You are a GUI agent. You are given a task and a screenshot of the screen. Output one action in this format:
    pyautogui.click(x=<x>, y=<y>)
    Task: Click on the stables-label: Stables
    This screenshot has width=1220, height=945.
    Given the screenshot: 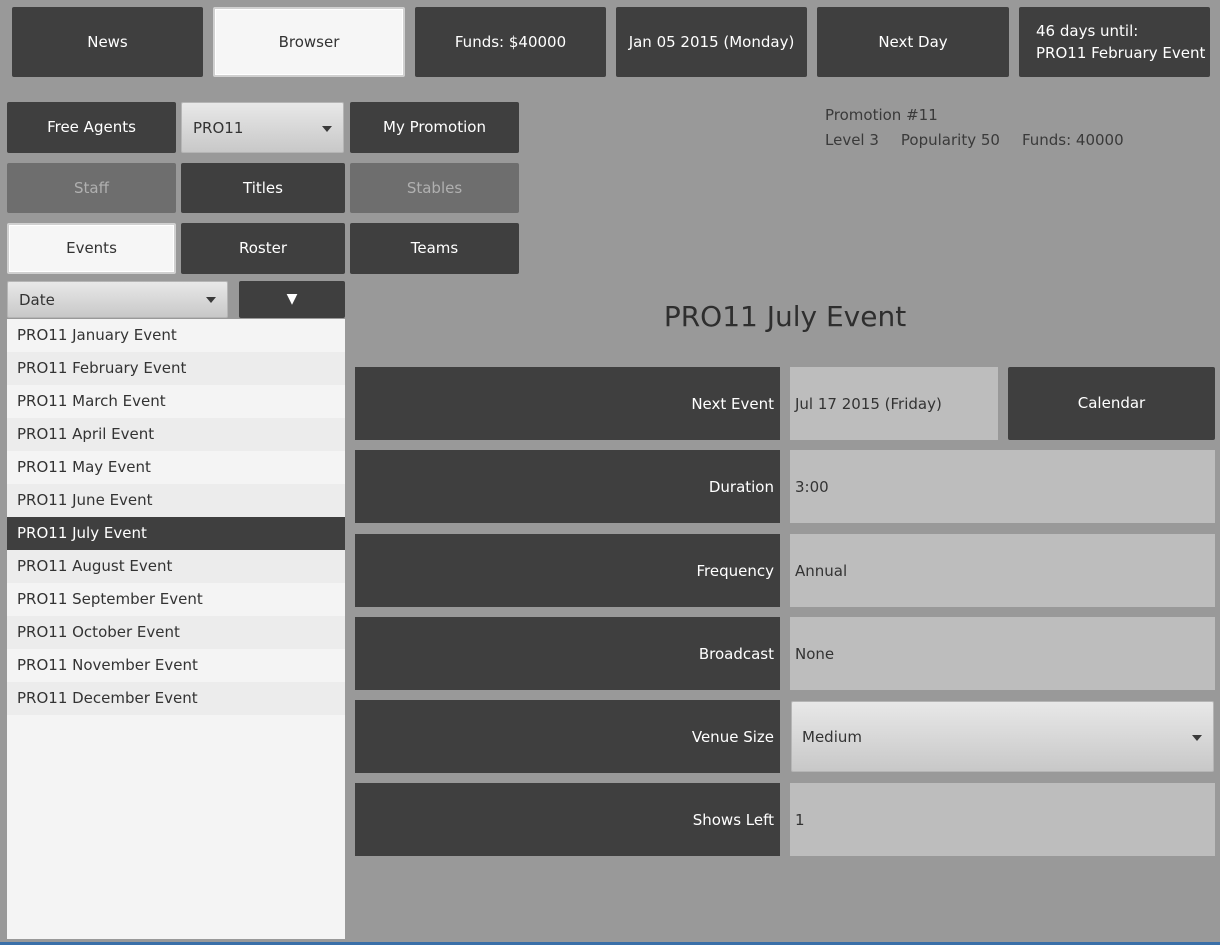 What is the action you would take?
    pyautogui.click(x=434, y=187)
    